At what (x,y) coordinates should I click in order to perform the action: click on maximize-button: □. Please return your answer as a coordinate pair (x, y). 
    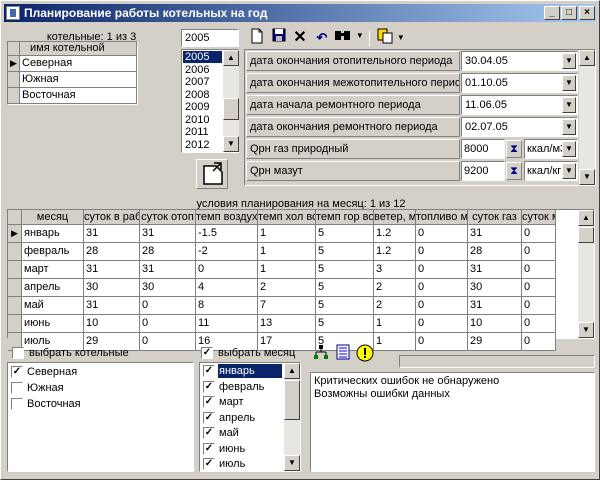
    Looking at the image, I should click on (569, 13).